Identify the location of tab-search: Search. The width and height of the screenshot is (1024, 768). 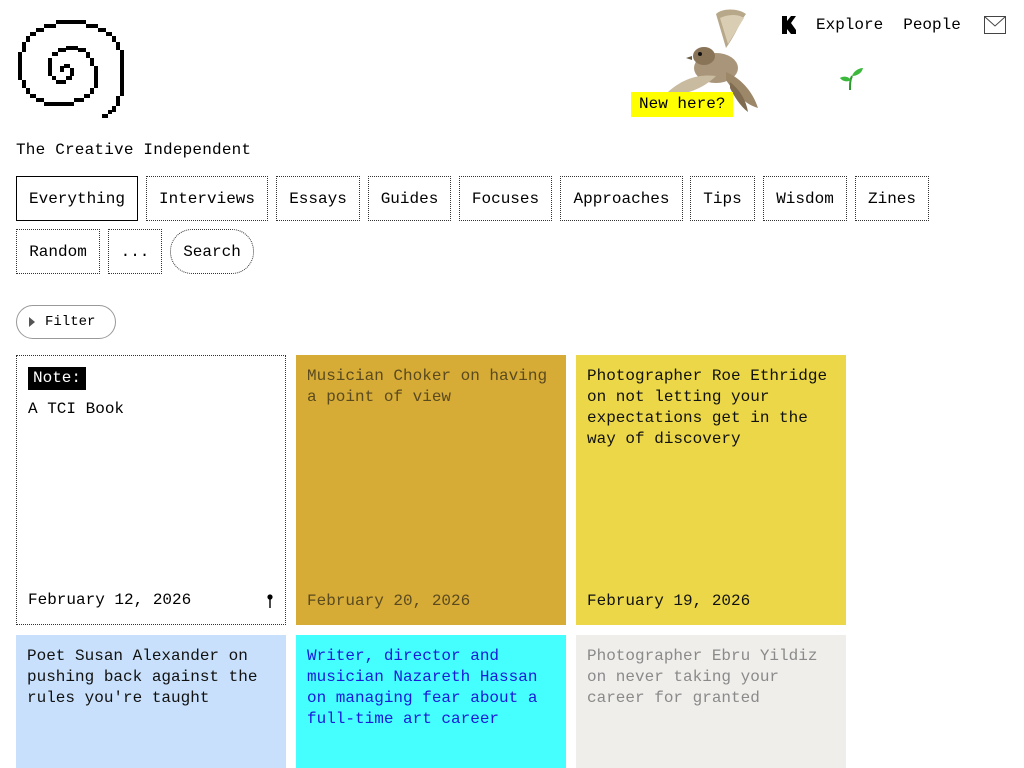
(212, 251).